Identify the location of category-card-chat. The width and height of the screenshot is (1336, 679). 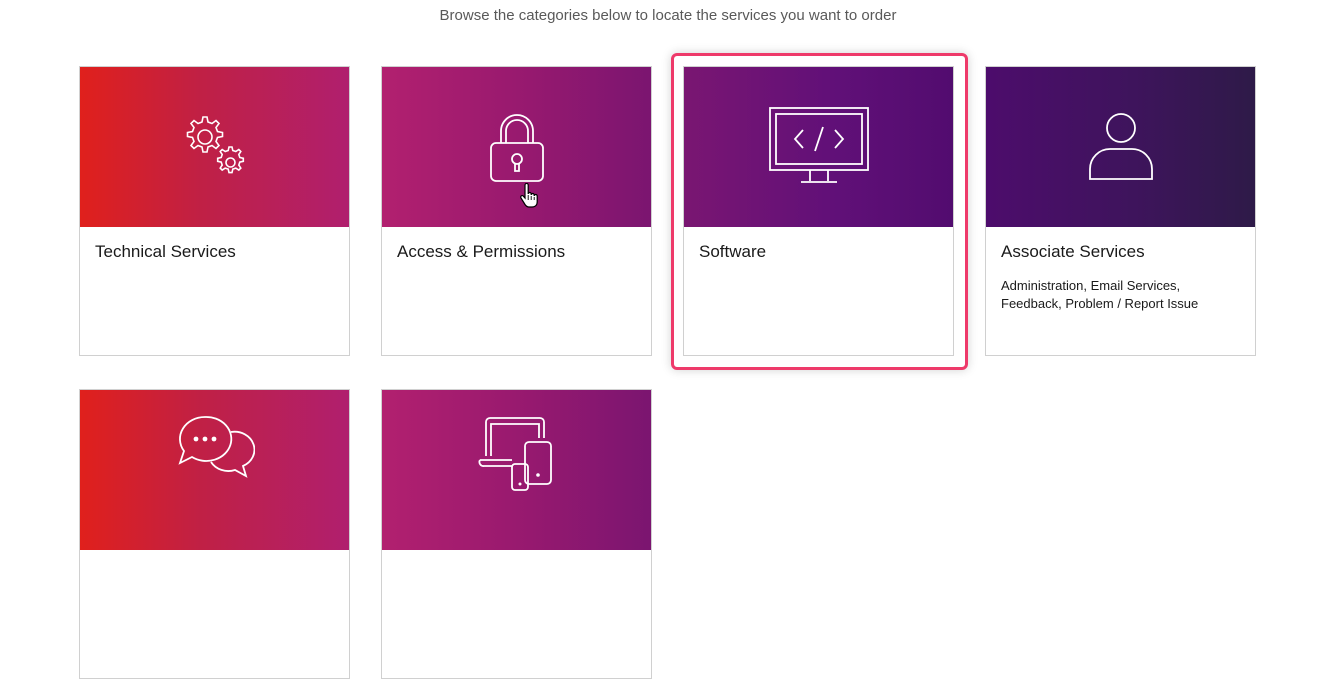
(214, 534).